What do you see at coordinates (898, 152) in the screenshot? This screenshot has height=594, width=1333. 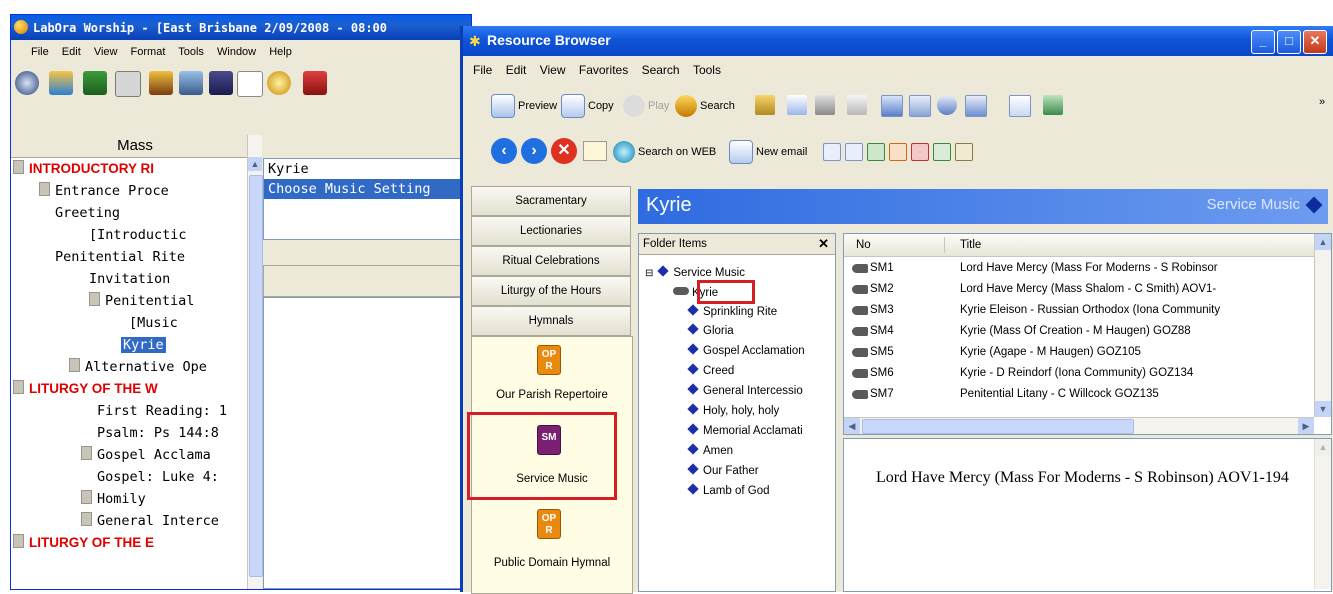 I see `powerpoint-icon` at bounding box center [898, 152].